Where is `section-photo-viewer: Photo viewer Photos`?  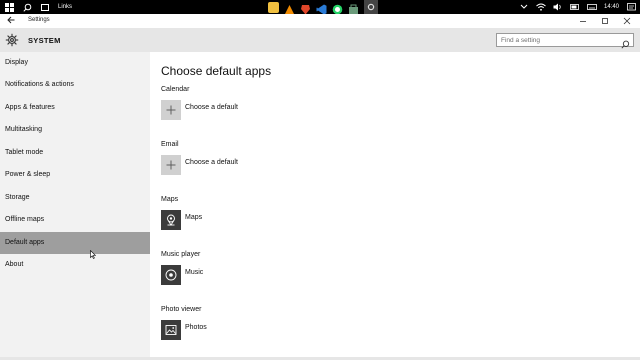
section-photo-viewer: Photo viewer Photos is located at coordinates (311, 331).